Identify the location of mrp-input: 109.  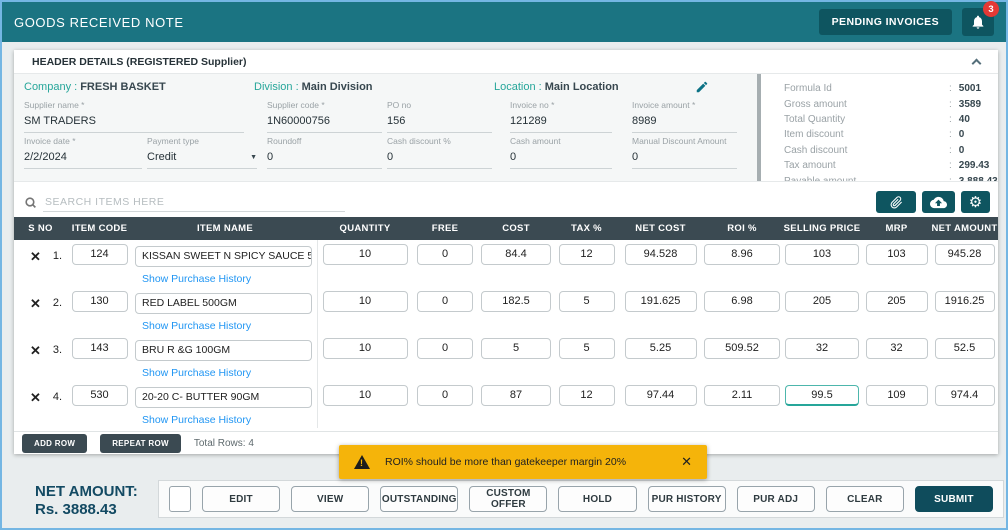
(896, 395).